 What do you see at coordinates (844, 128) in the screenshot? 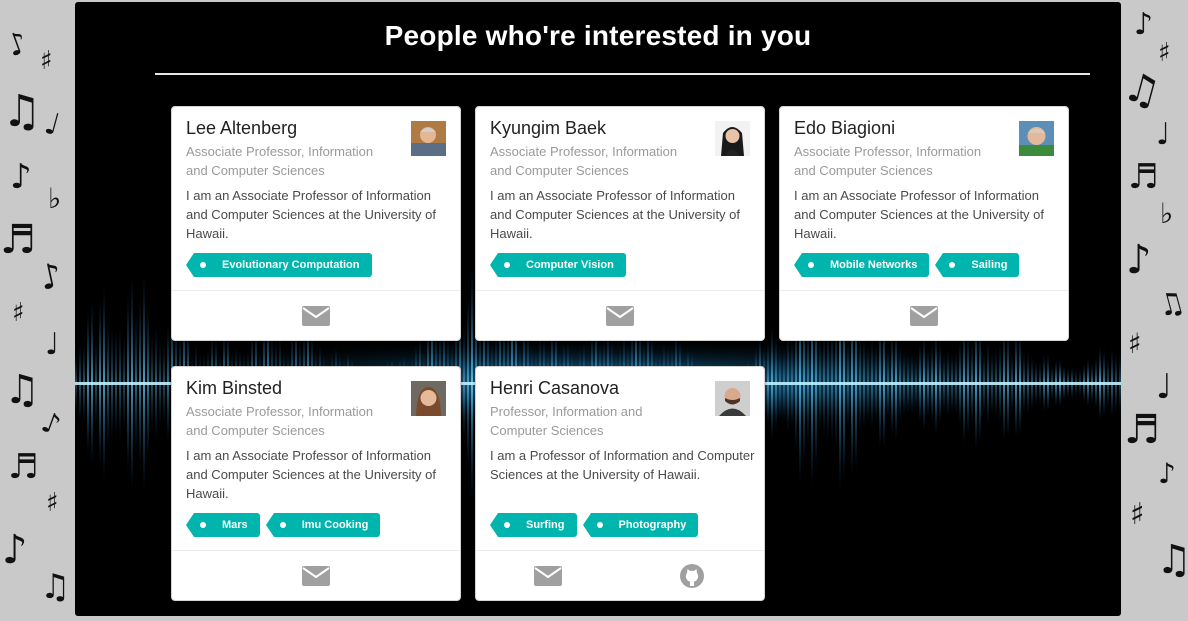
I see `profile-name: Edo Biagioni` at bounding box center [844, 128].